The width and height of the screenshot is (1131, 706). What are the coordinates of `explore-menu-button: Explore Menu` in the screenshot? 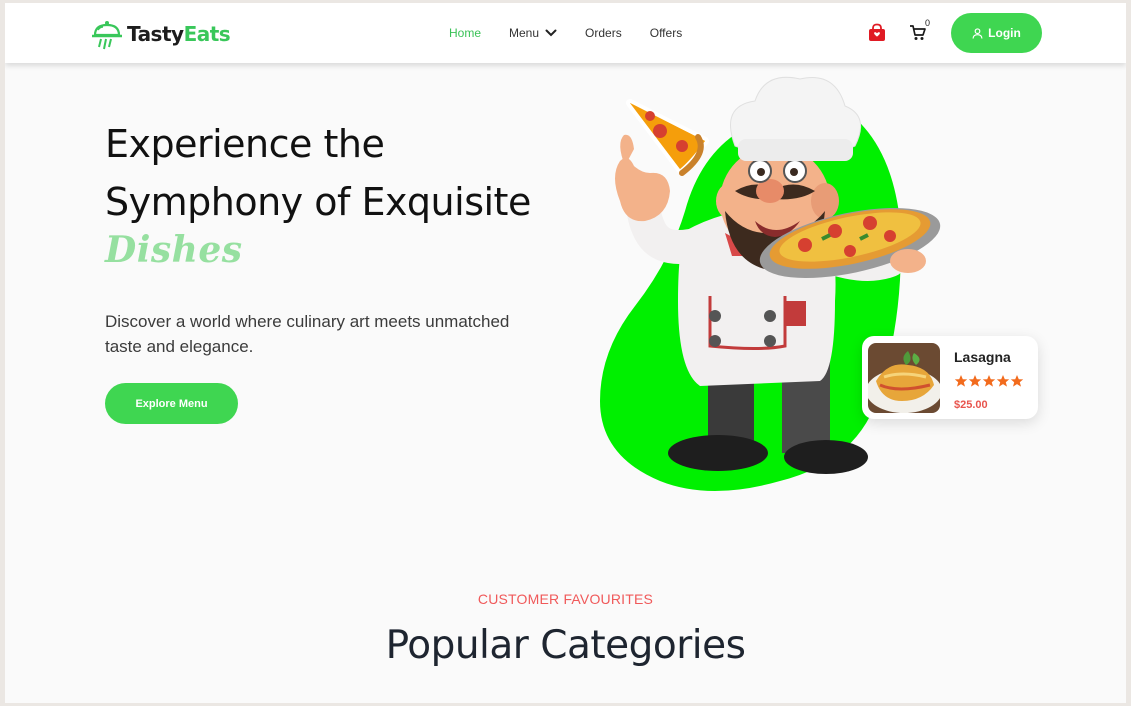 It's located at (171, 403).